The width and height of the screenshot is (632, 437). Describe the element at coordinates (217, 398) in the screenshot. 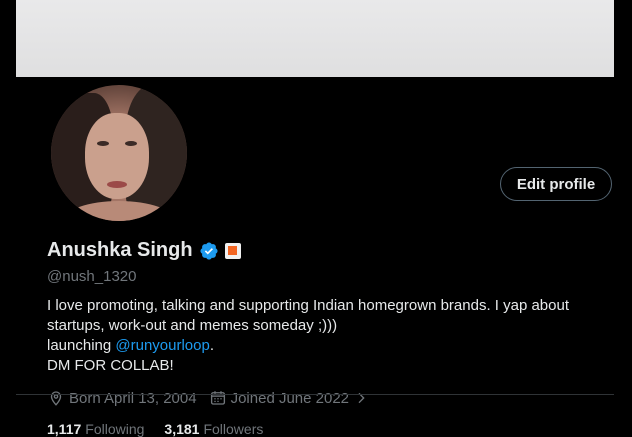

I see `calendar-icon` at that location.